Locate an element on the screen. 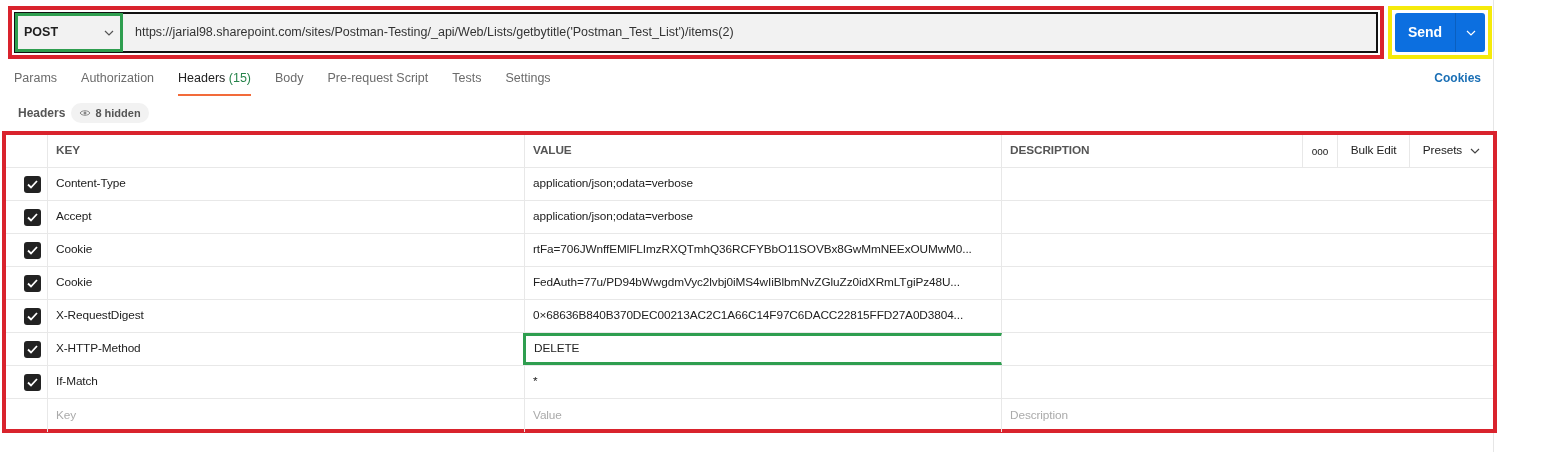  table-cell: X-HTTP-Method is located at coordinates (286, 349).